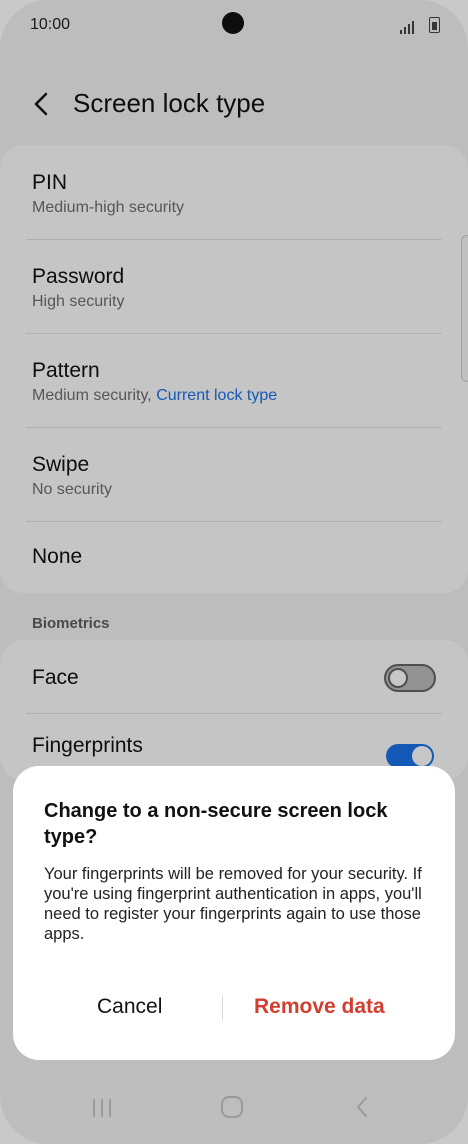 Image resolution: width=468 pixels, height=1144 pixels. I want to click on nav-back-icon, so click(363, 1107).